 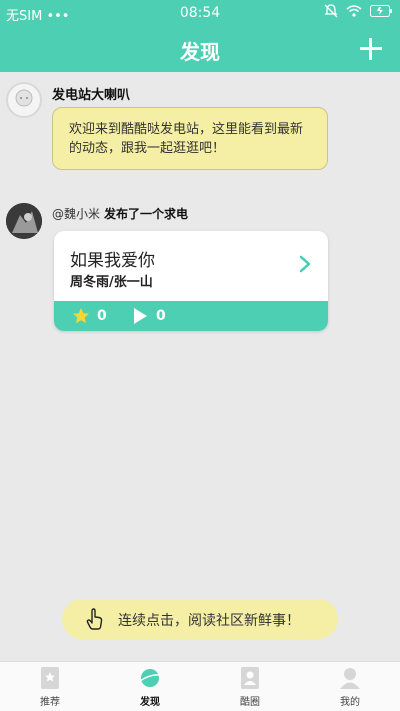 What do you see at coordinates (200, 52) in the screenshot?
I see `page-title: 发现` at bounding box center [200, 52].